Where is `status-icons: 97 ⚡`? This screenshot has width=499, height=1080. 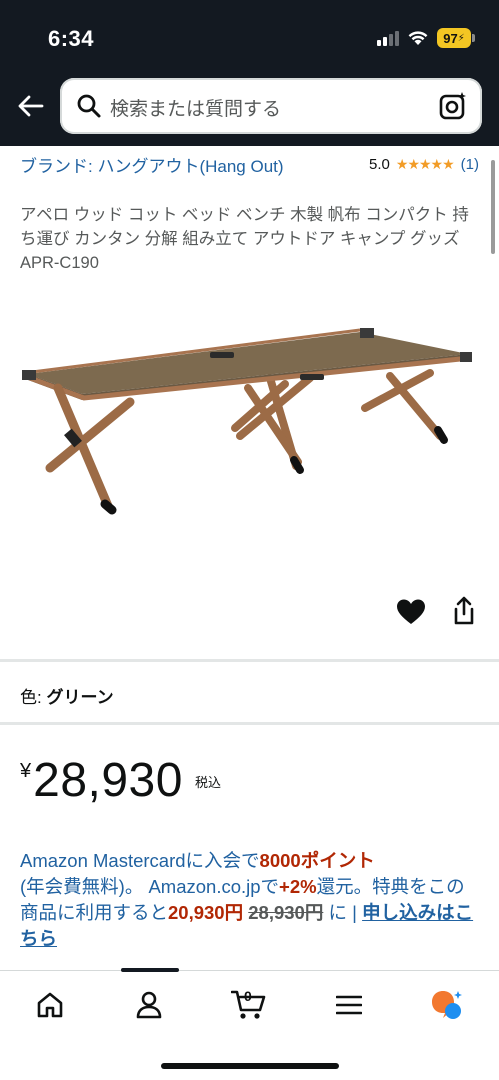
status-icons: 97 ⚡ is located at coordinates (426, 38).